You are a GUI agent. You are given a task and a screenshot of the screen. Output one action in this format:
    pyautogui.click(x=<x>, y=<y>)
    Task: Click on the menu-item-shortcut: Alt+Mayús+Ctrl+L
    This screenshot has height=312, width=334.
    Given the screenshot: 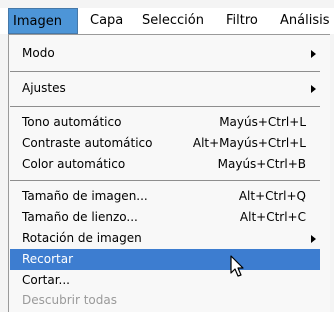 What is the action you would take?
    pyautogui.click(x=249, y=143)
    